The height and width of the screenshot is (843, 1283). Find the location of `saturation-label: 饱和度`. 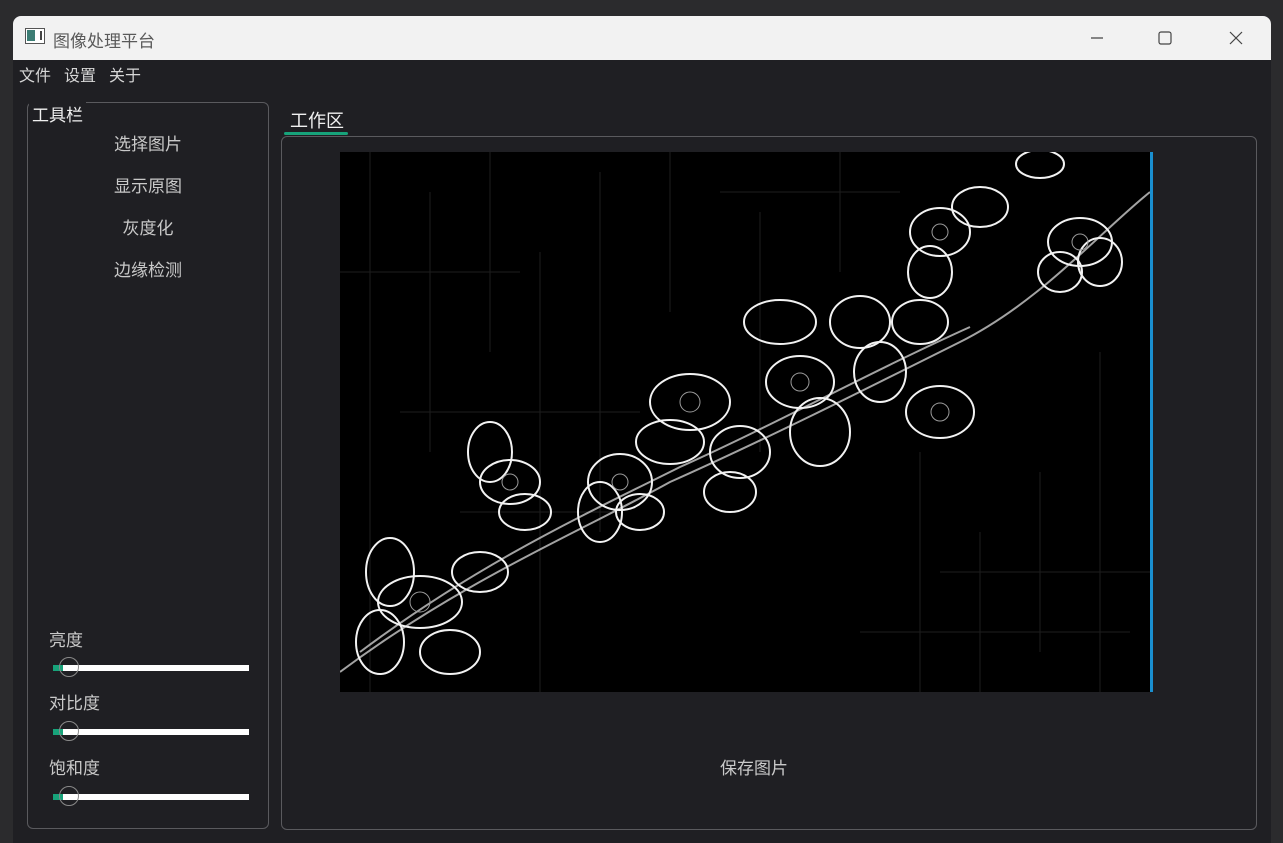

saturation-label: 饱和度 is located at coordinates (74, 769).